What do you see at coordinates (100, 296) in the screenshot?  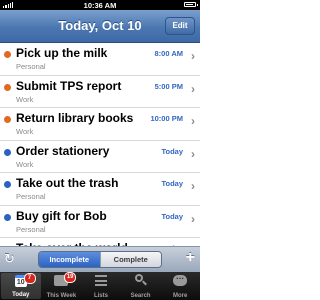 I see `tab-label: Lists` at bounding box center [100, 296].